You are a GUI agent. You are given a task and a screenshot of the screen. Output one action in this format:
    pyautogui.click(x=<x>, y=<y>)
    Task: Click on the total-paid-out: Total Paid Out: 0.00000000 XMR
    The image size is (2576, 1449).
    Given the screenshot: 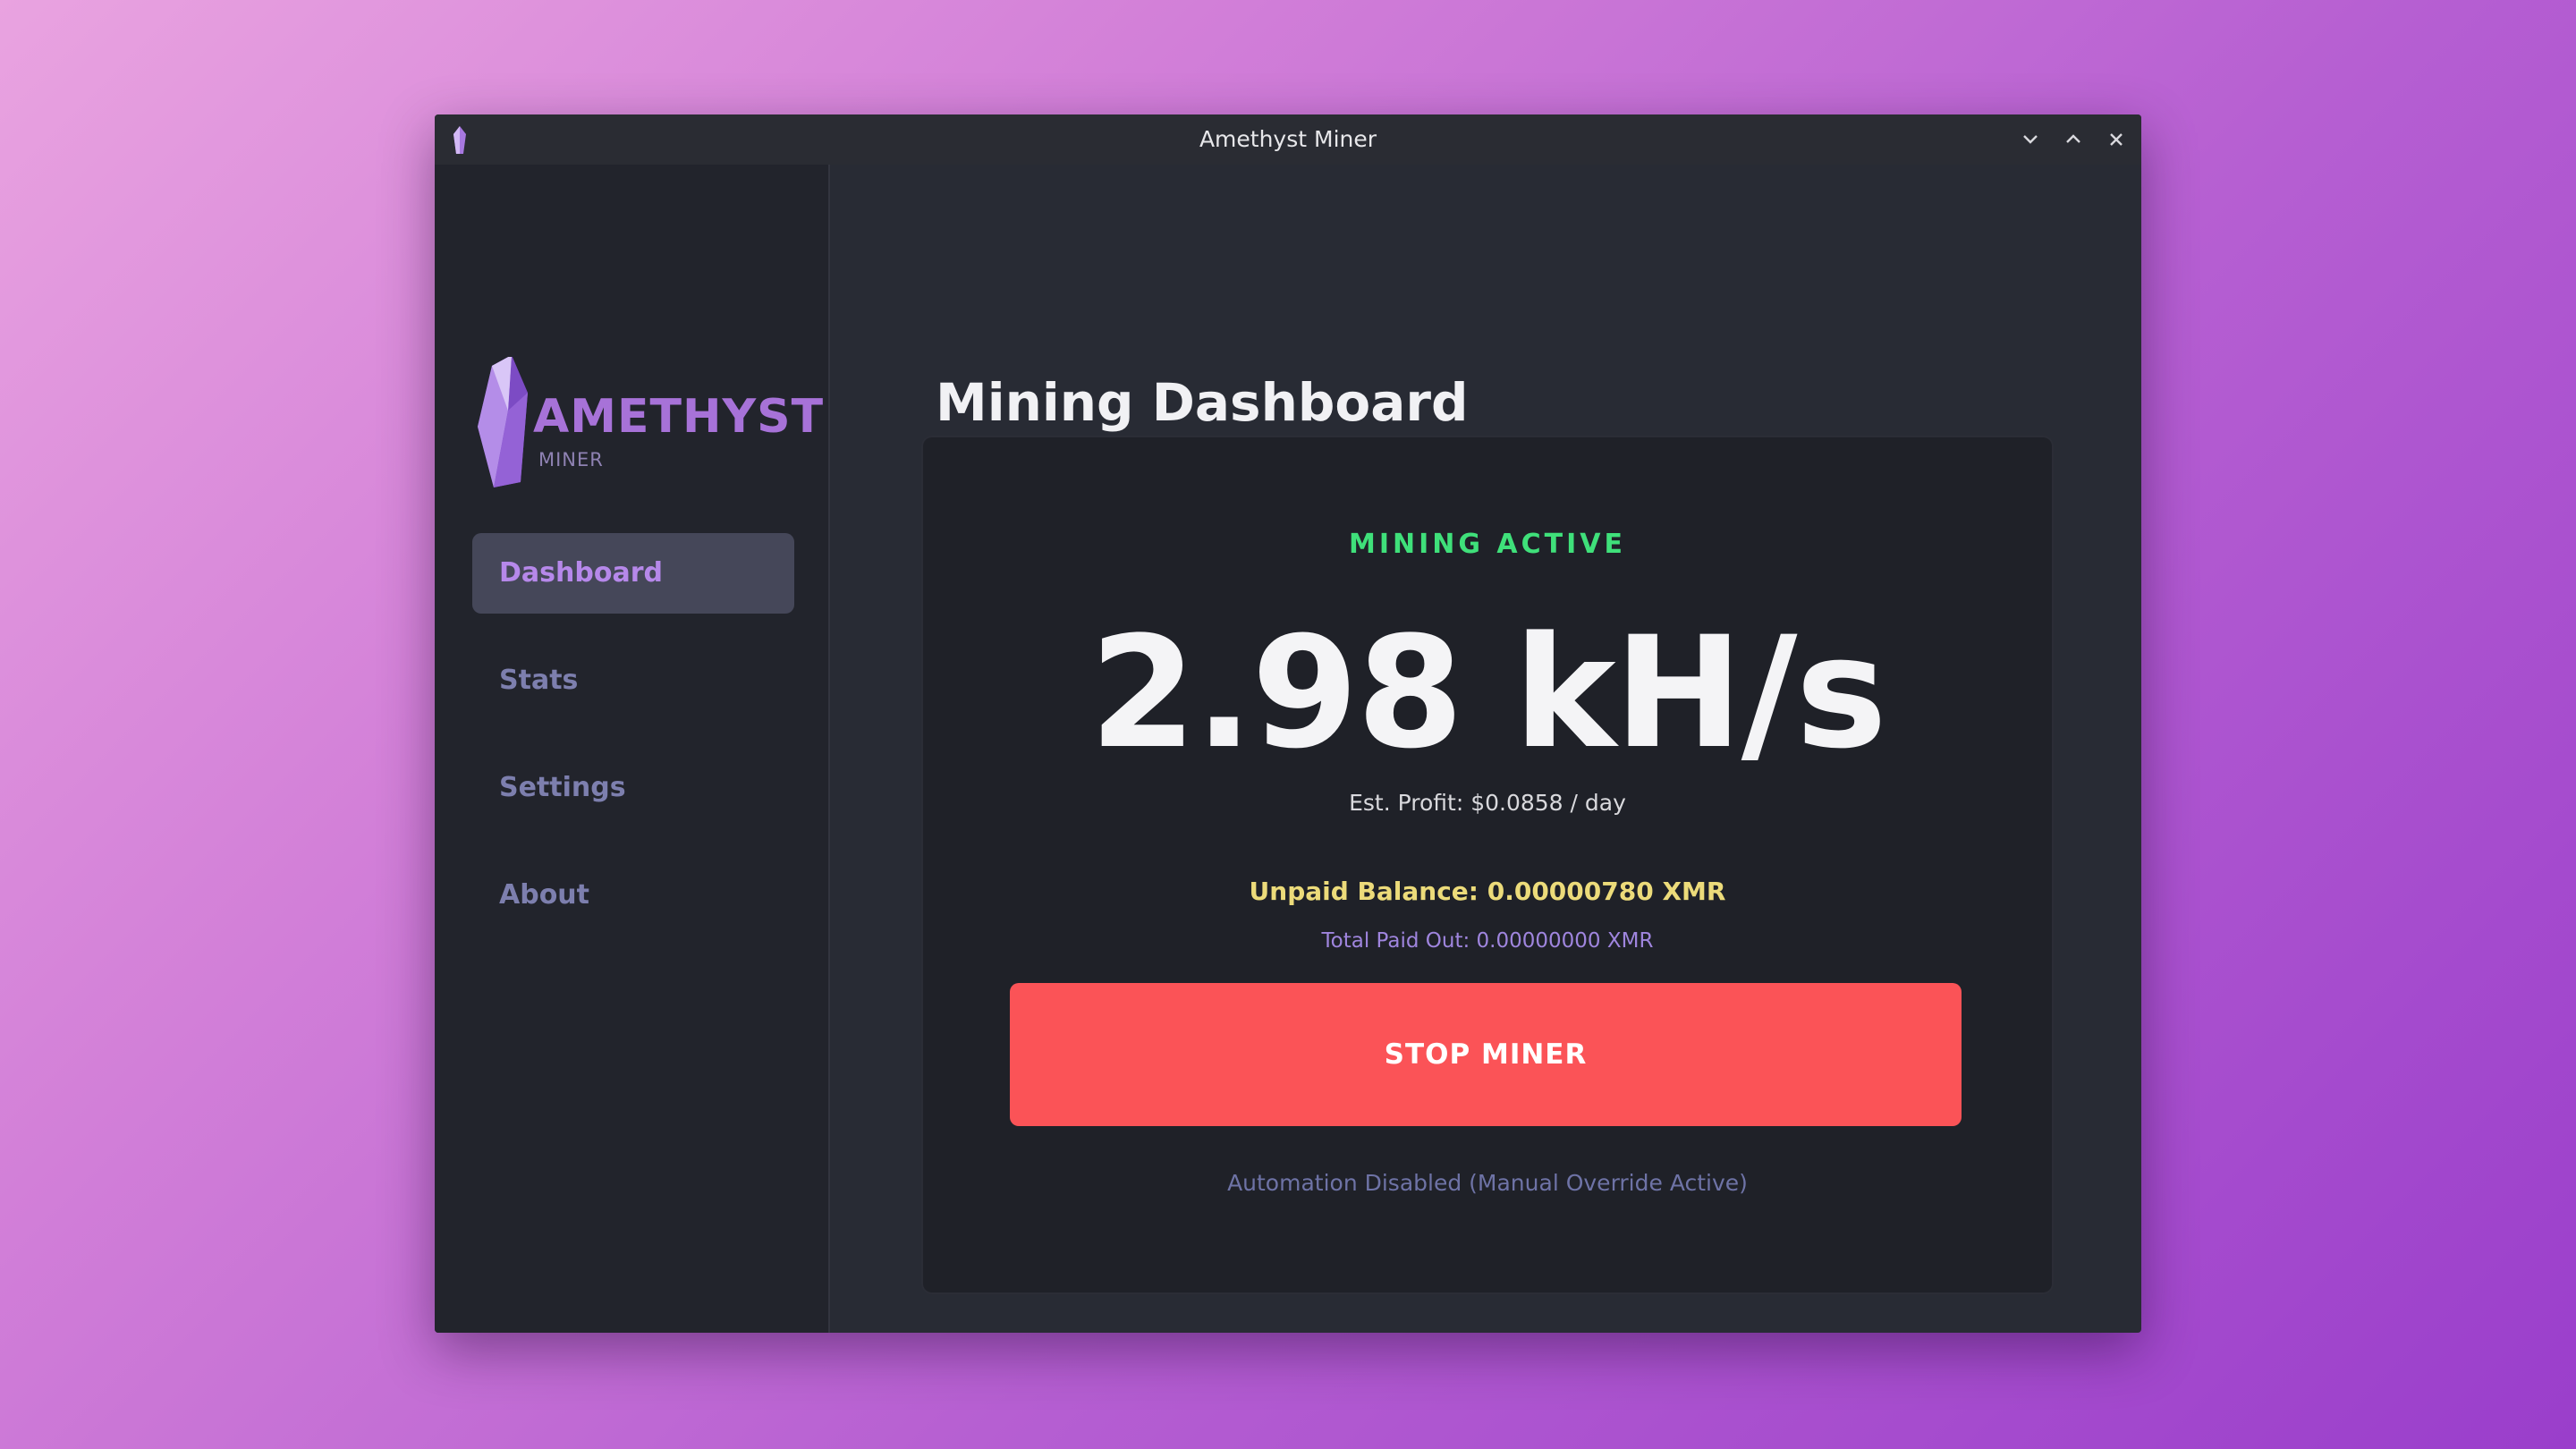 What is the action you would take?
    pyautogui.click(x=1487, y=941)
    